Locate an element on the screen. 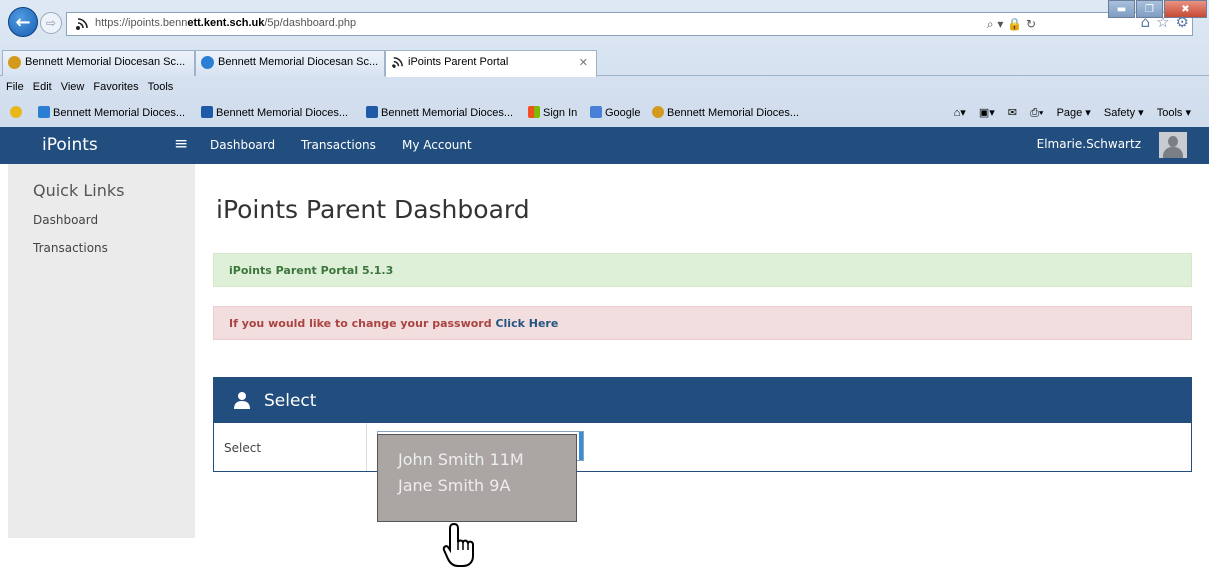 The image size is (1209, 569). avatar-head is located at coordinates (1173, 141).